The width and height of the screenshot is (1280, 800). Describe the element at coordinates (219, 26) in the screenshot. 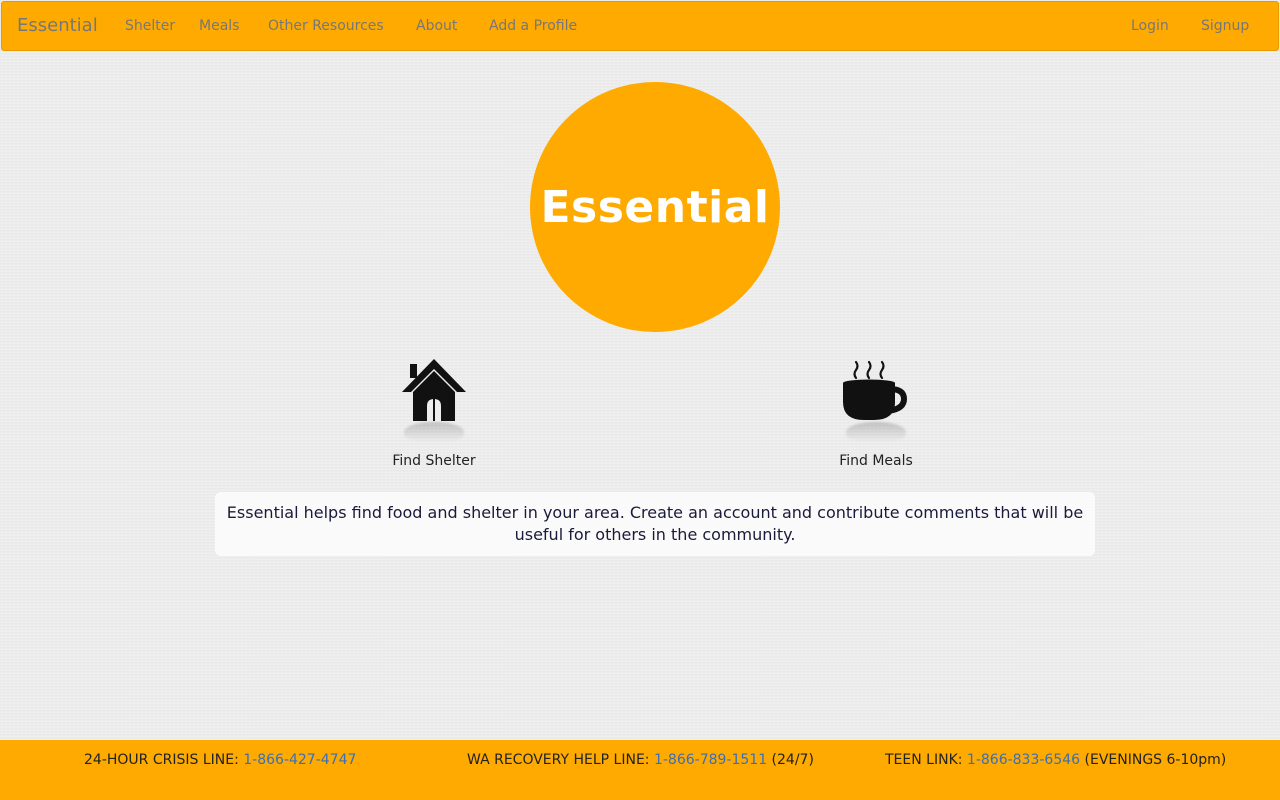

I see `nav-meals: Meals` at that location.